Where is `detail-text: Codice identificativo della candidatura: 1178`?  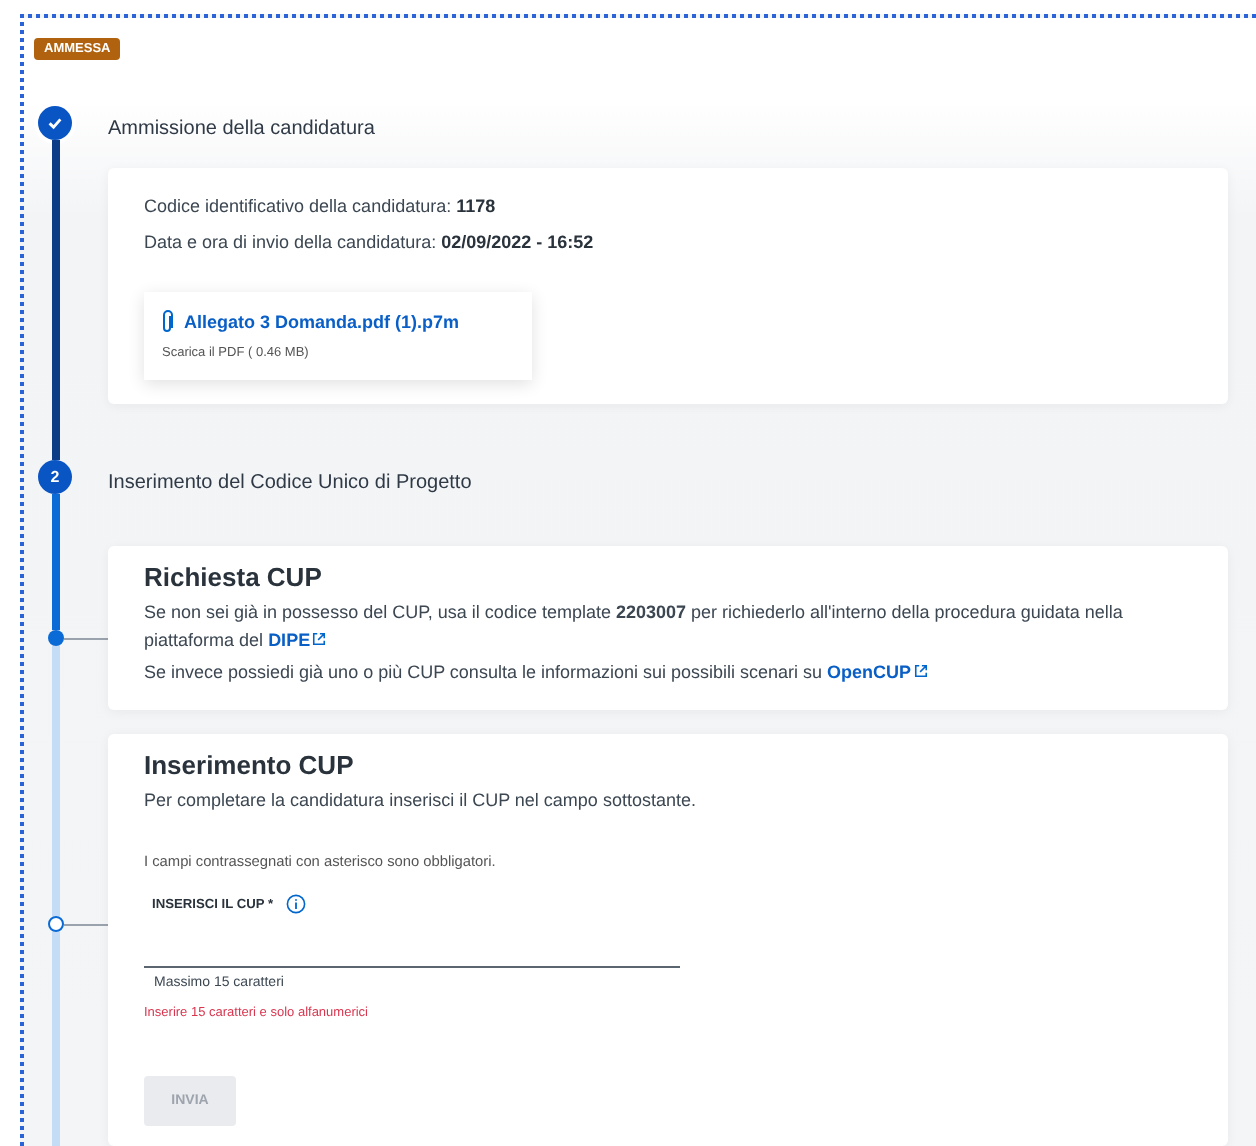 detail-text: Codice identificativo della candidatura: 1178 is located at coordinates (321, 207).